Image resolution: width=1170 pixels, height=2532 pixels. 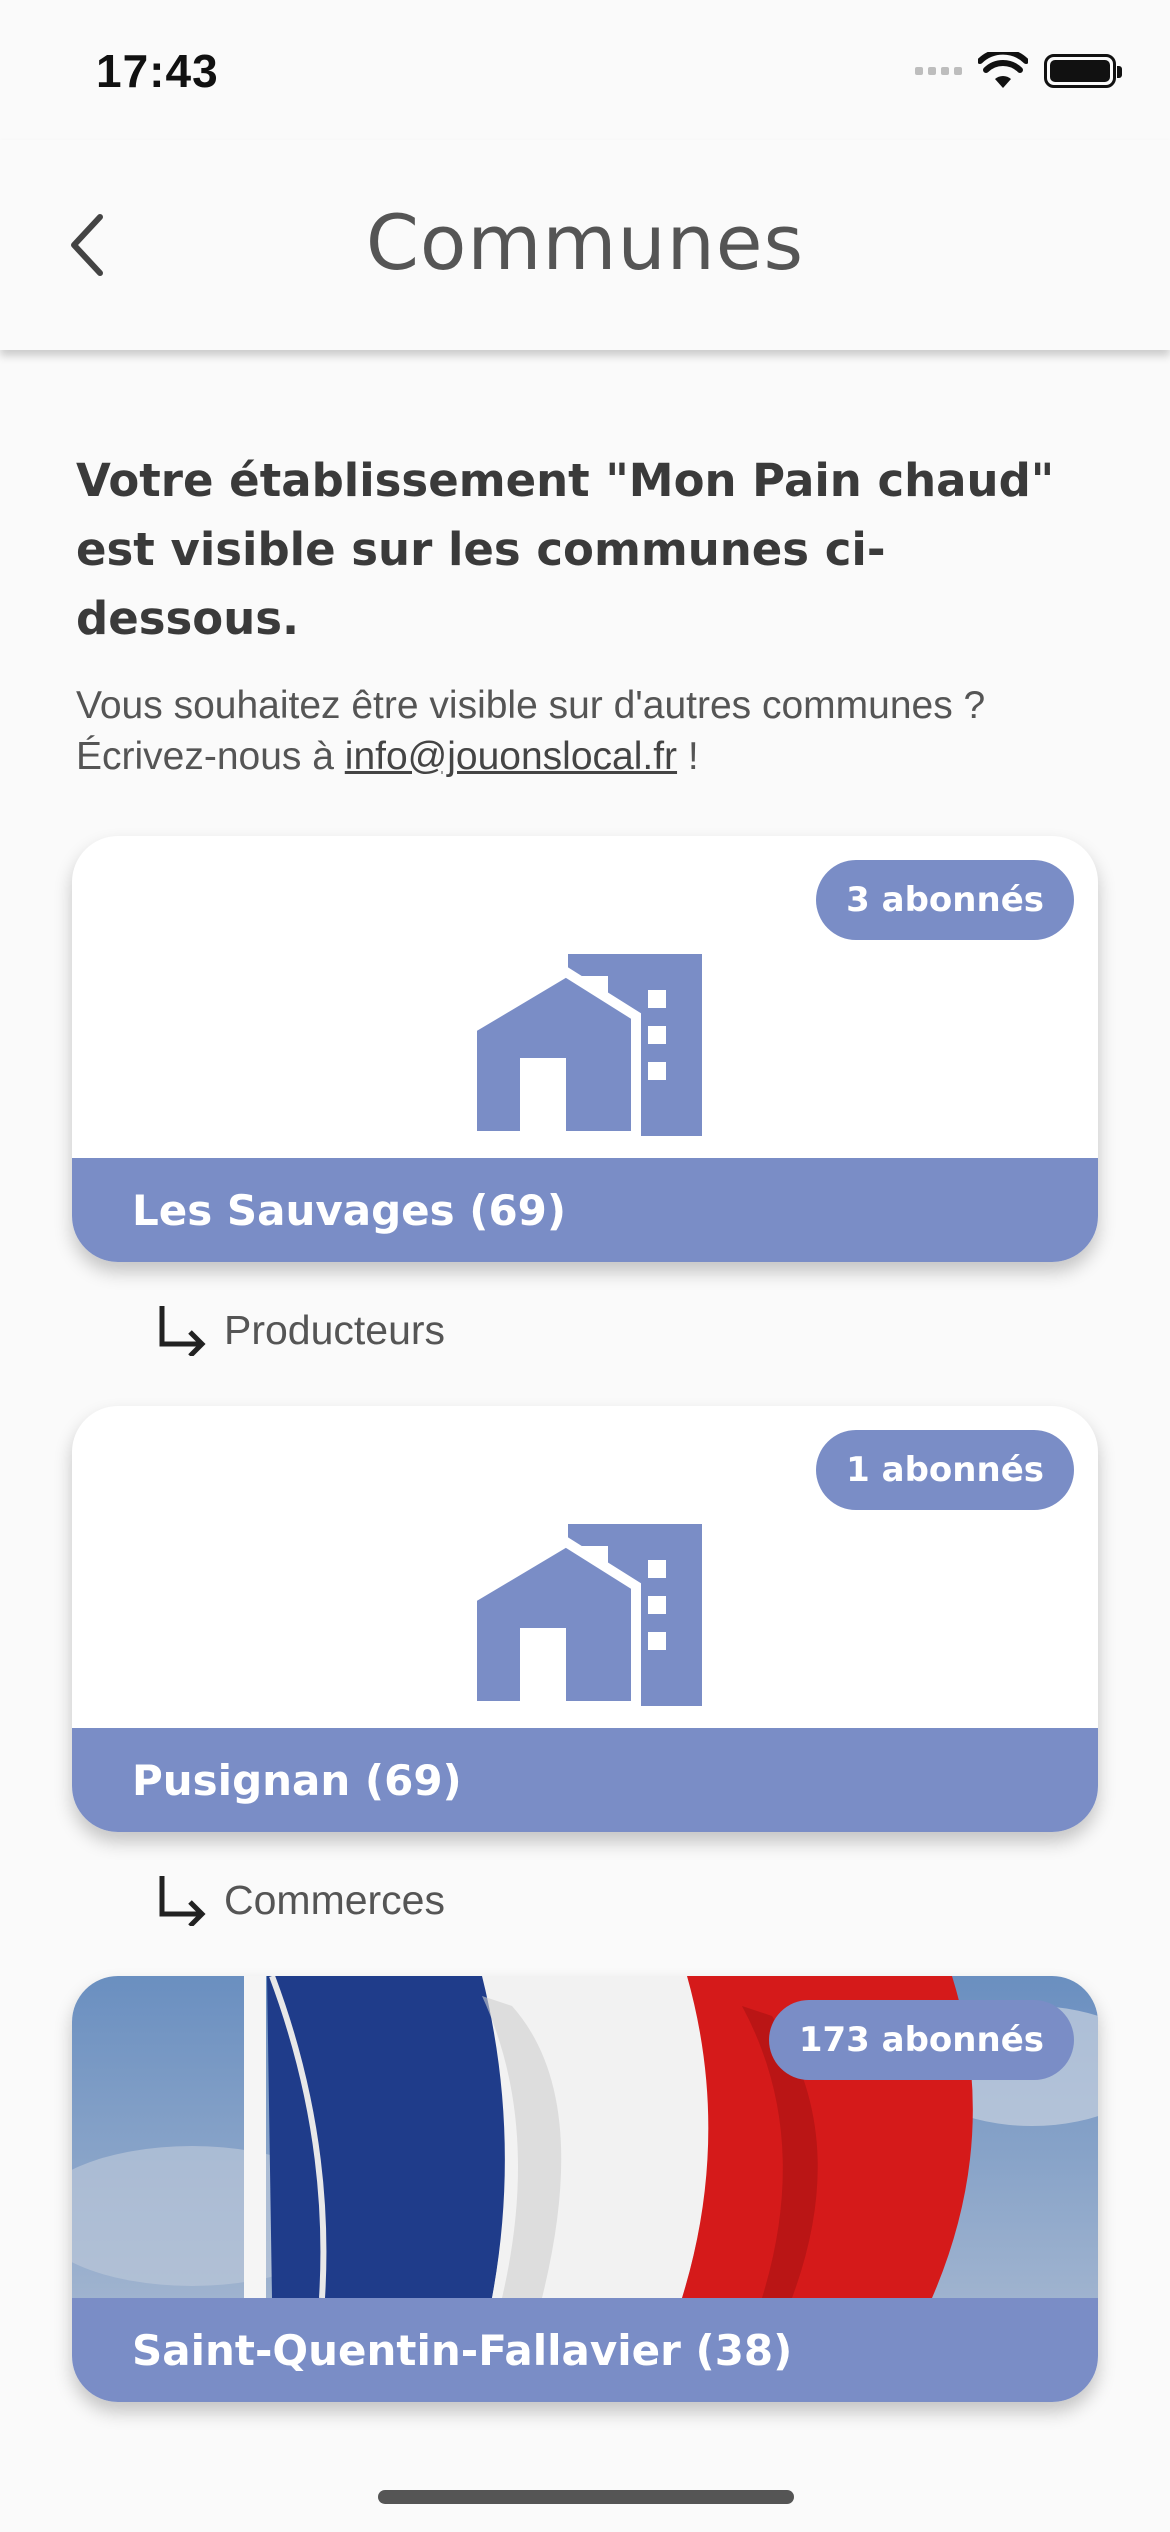 What do you see at coordinates (938, 71) in the screenshot?
I see `cellular-signal-icon` at bounding box center [938, 71].